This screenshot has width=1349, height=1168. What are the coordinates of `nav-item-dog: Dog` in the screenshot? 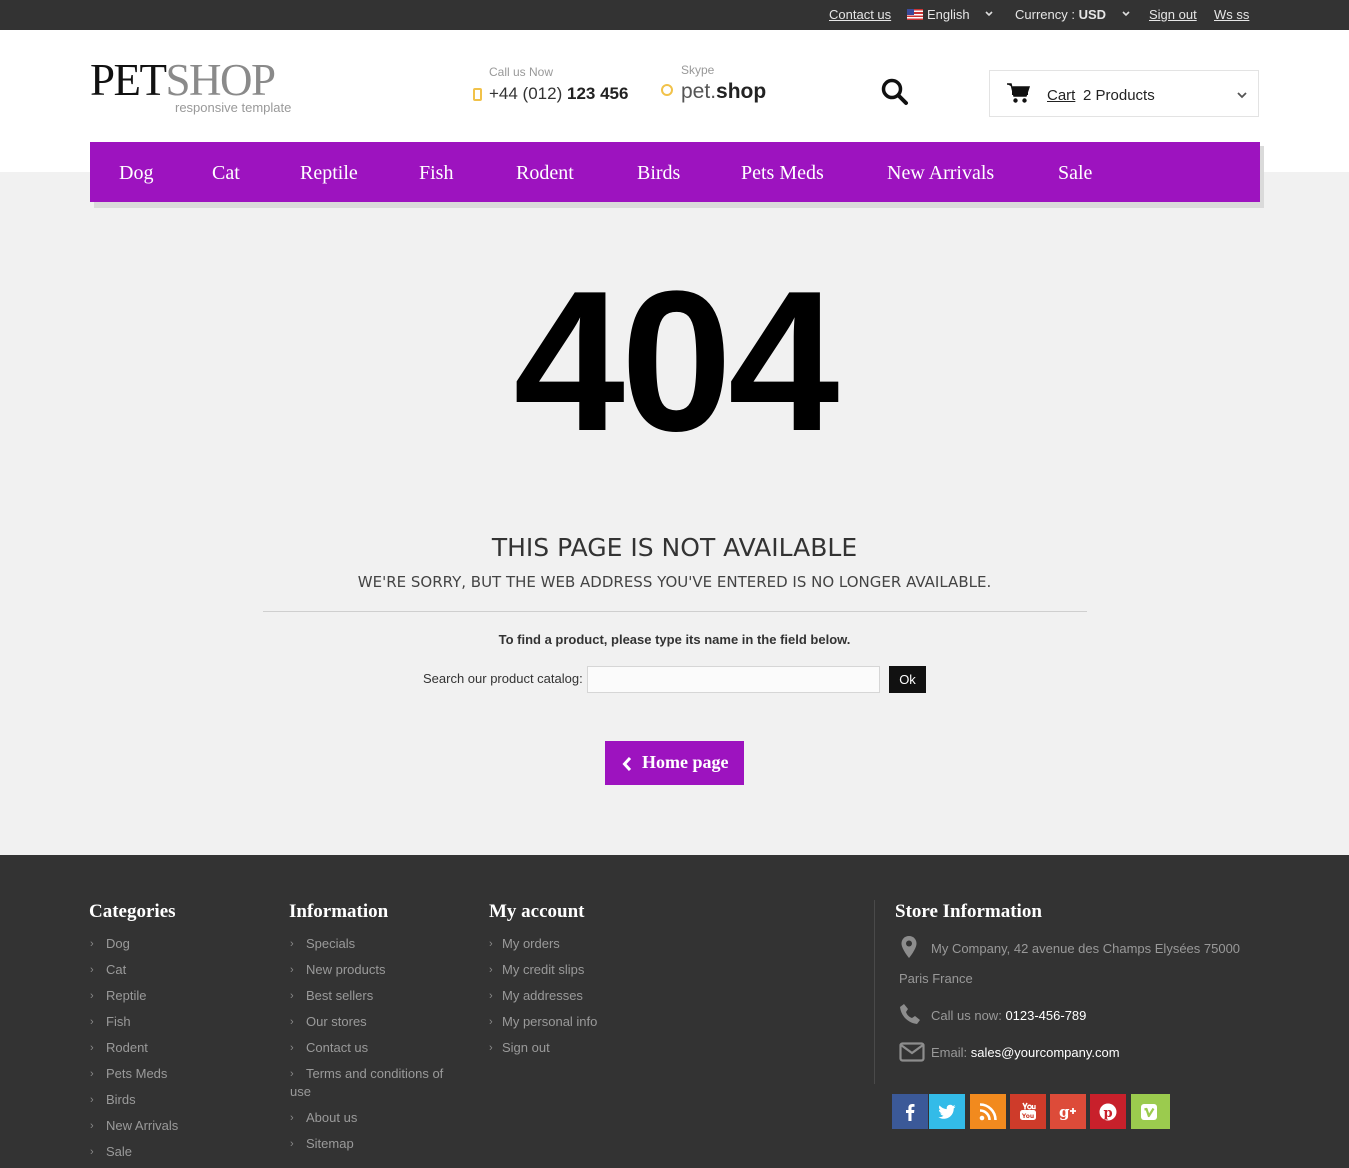 It's located at (136, 173).